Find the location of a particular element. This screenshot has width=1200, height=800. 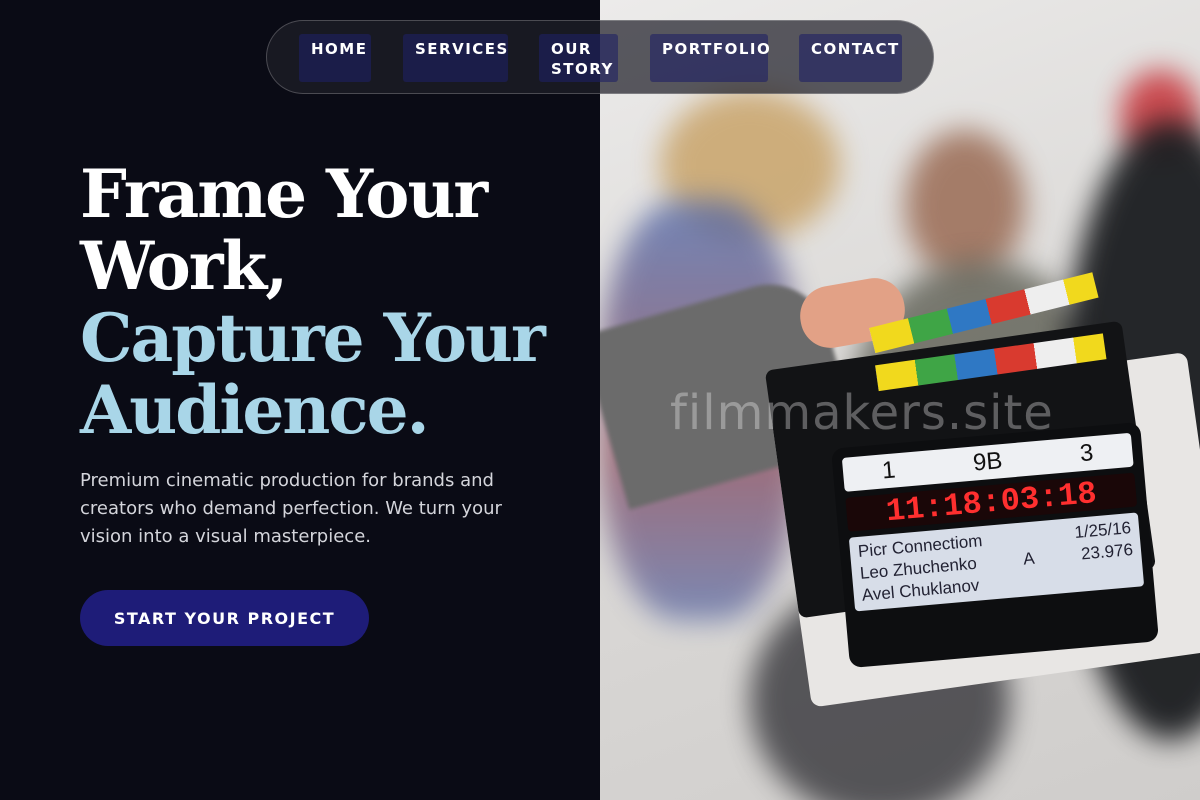

watermark: filmmakers.site is located at coordinates (862, 413).